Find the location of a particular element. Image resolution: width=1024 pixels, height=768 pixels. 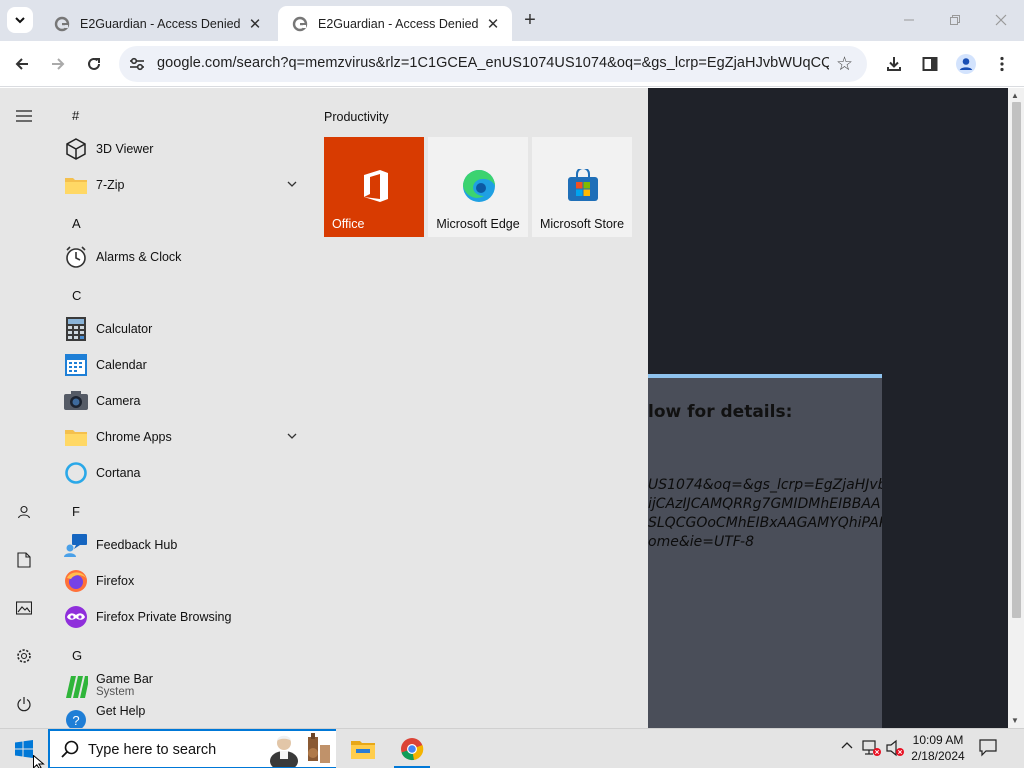

app-firefox-private: Firefox Private Browsing is located at coordinates (180, 617).